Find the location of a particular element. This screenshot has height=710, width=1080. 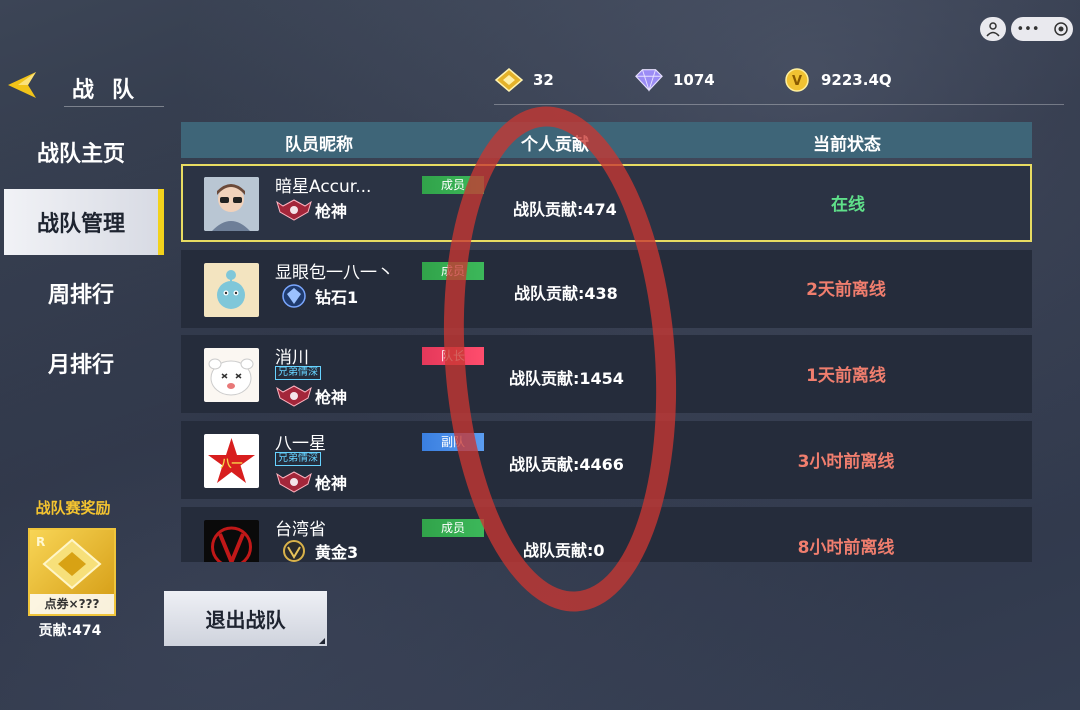

member-status: 8小时前离线 is located at coordinates (846, 548).